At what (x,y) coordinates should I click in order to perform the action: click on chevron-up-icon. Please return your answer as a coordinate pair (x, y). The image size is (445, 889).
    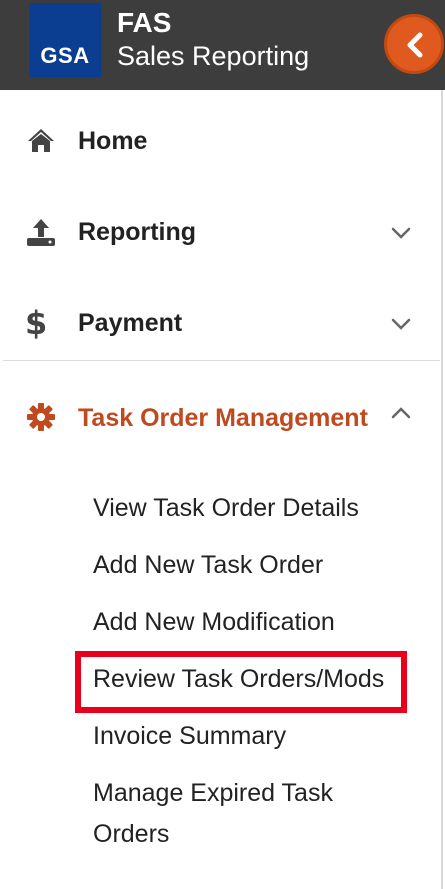
    Looking at the image, I should click on (401, 413).